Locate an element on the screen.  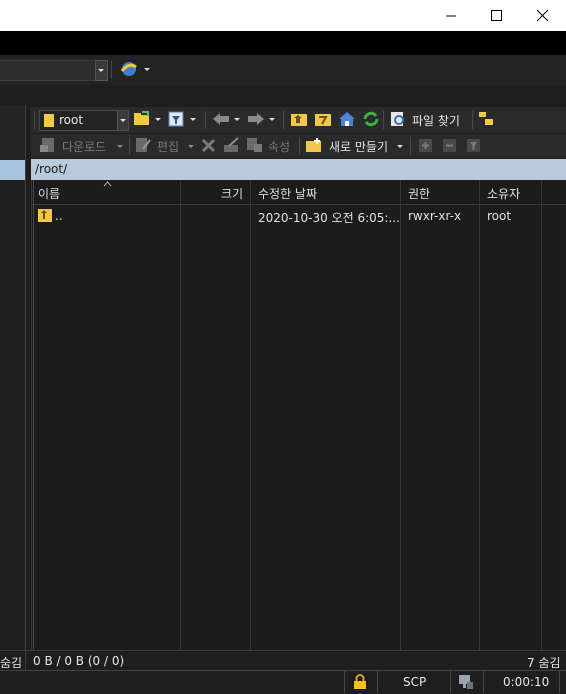
edit-button: 편집 is located at coordinates (168, 146).